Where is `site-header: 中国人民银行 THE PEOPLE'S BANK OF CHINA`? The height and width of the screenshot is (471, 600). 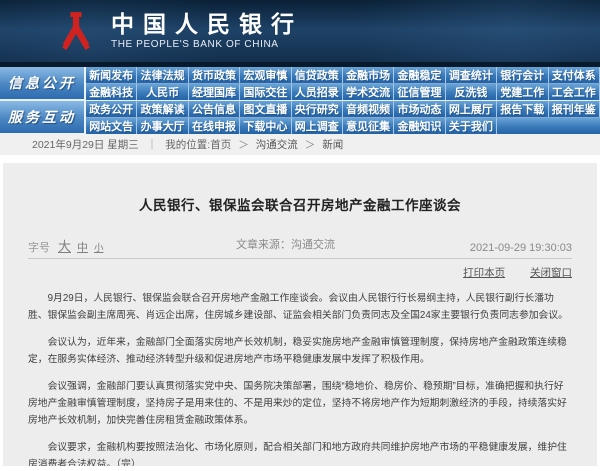
site-header: 中国人民银行 THE PEOPLE'S BANK OF CHINA is located at coordinates (300, 31).